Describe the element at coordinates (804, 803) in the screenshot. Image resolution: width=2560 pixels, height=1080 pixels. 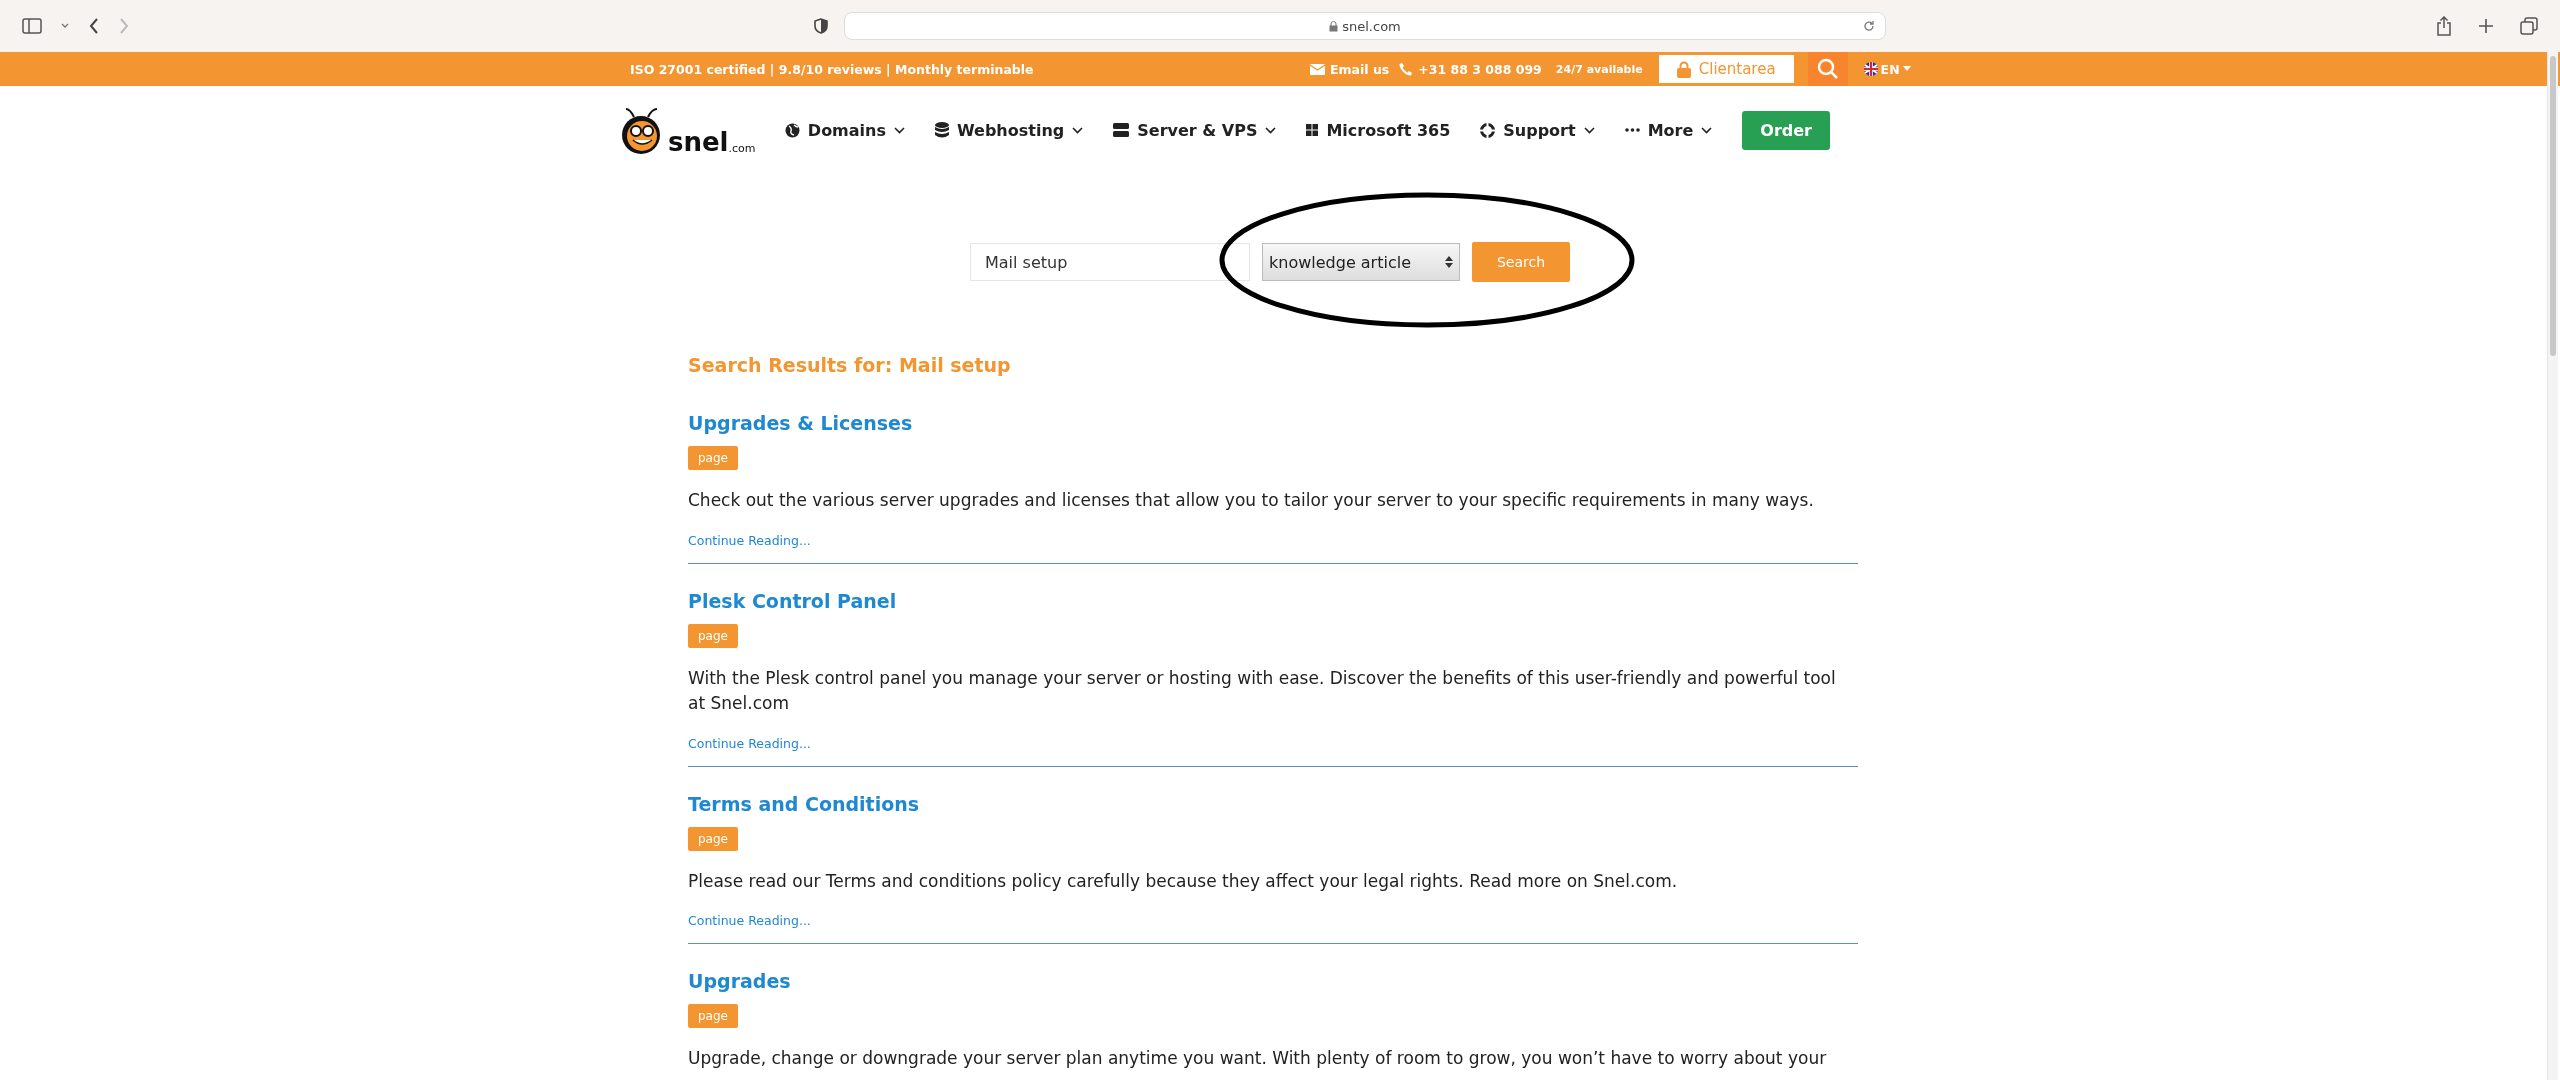
I see `result-title-link: Terms and Conditions` at that location.